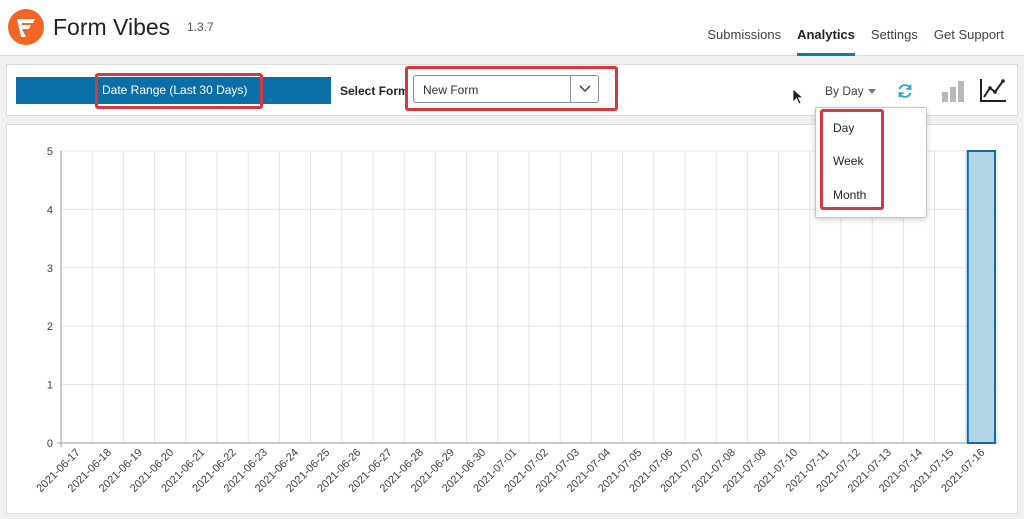  Describe the element at coordinates (981, 297) in the screenshot. I see `chart-bar` at that location.